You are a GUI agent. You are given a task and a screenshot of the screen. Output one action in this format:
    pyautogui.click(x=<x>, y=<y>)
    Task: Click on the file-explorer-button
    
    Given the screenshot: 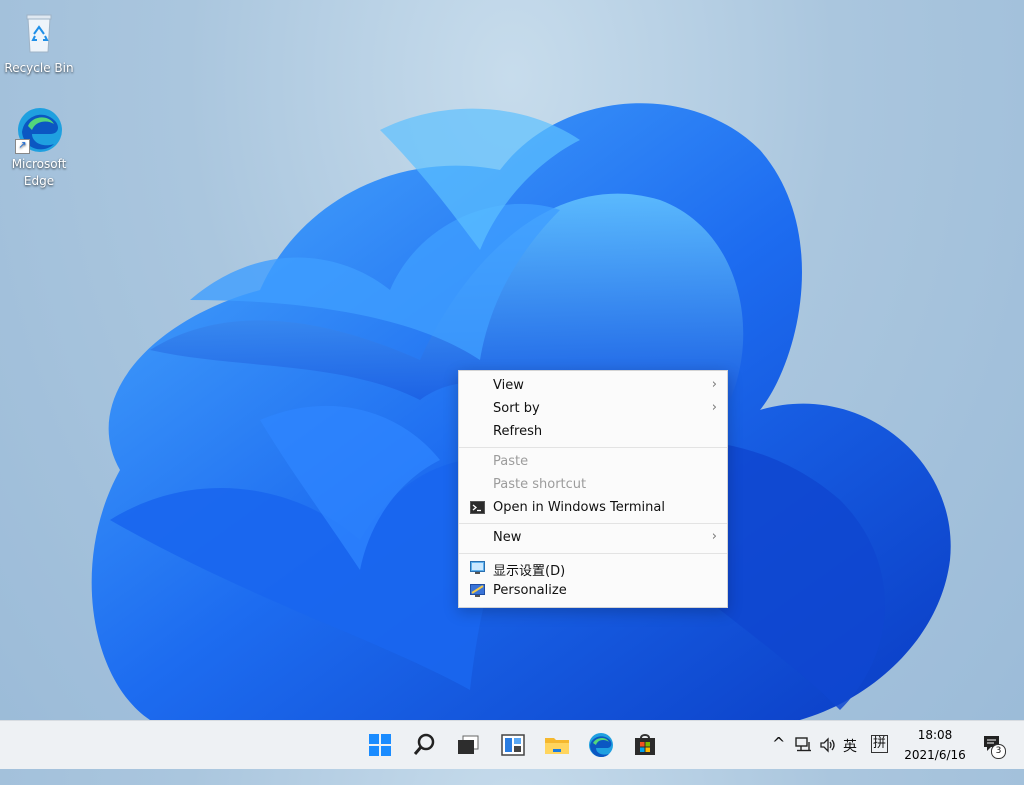 What is the action you would take?
    pyautogui.click(x=557, y=745)
    